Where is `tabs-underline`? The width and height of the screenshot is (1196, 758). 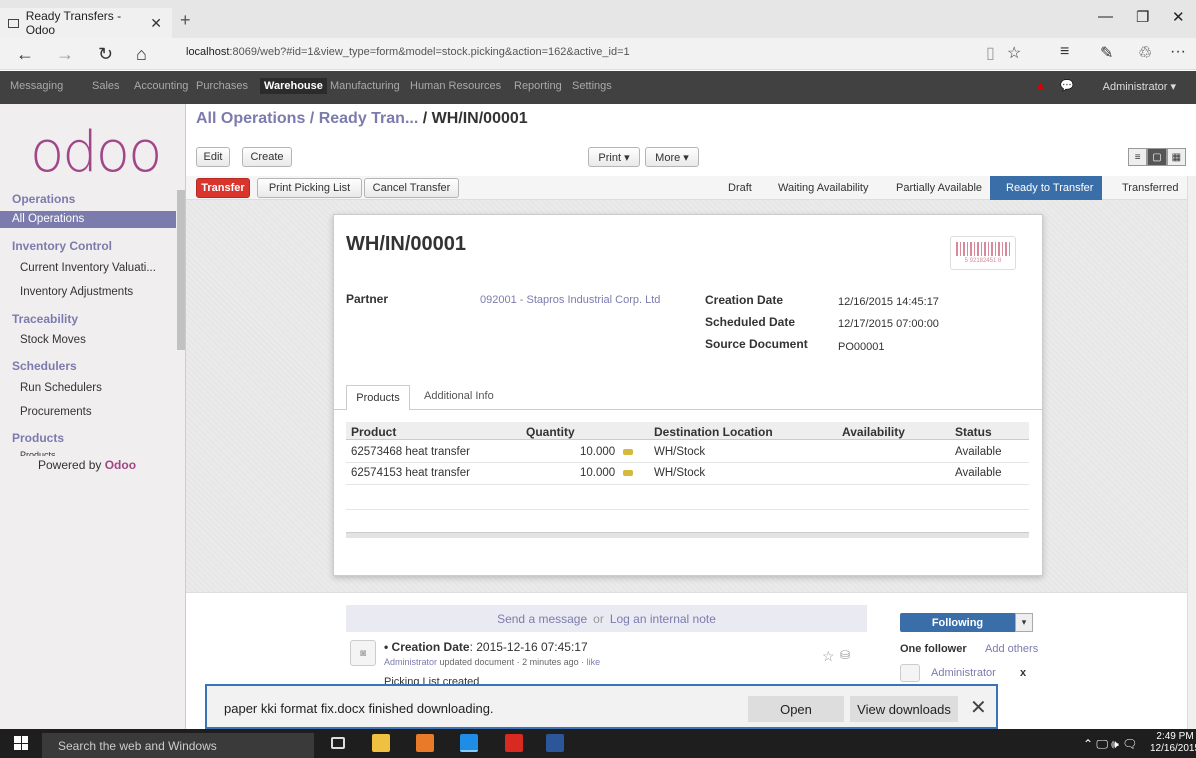 tabs-underline is located at coordinates (688, 409).